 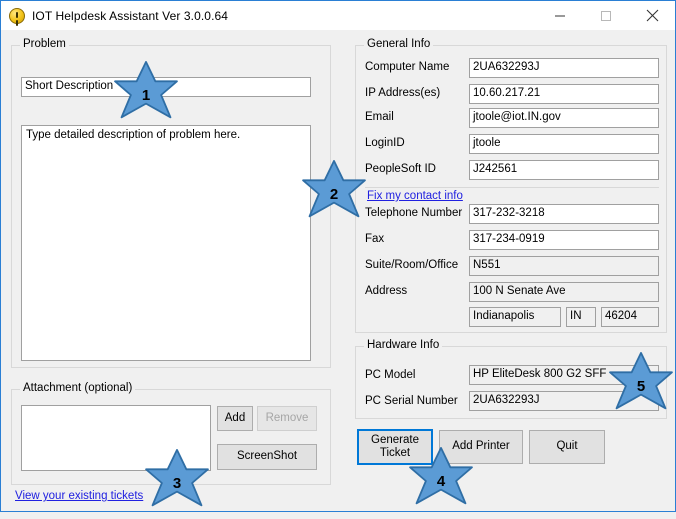 I want to click on annotation-badge-2-number: 2, so click(x=334, y=194).